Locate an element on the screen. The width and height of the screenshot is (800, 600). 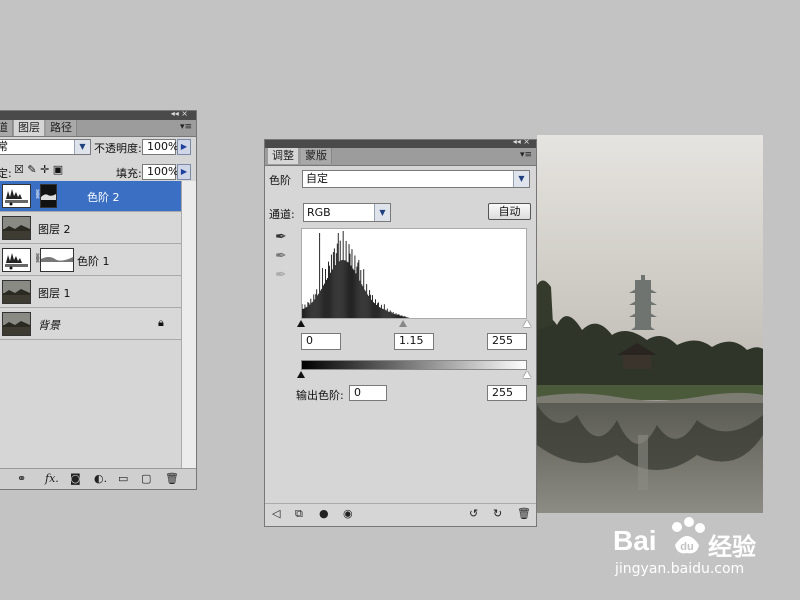
input-black-slider is located at coordinates (301, 323).